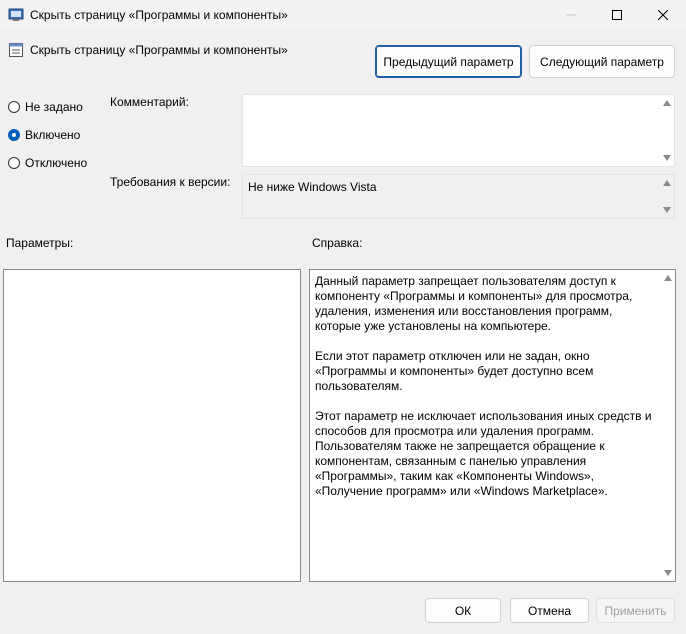 The width and height of the screenshot is (686, 634). Describe the element at coordinates (53, 135) in the screenshot. I see `radio-label-enabled: Включено` at that location.